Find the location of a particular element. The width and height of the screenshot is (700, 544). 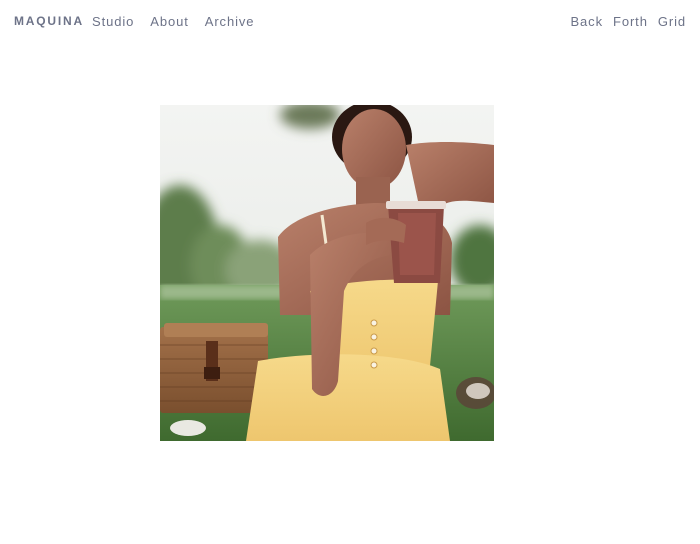

nav-link-archive: Archive is located at coordinates (230, 22).